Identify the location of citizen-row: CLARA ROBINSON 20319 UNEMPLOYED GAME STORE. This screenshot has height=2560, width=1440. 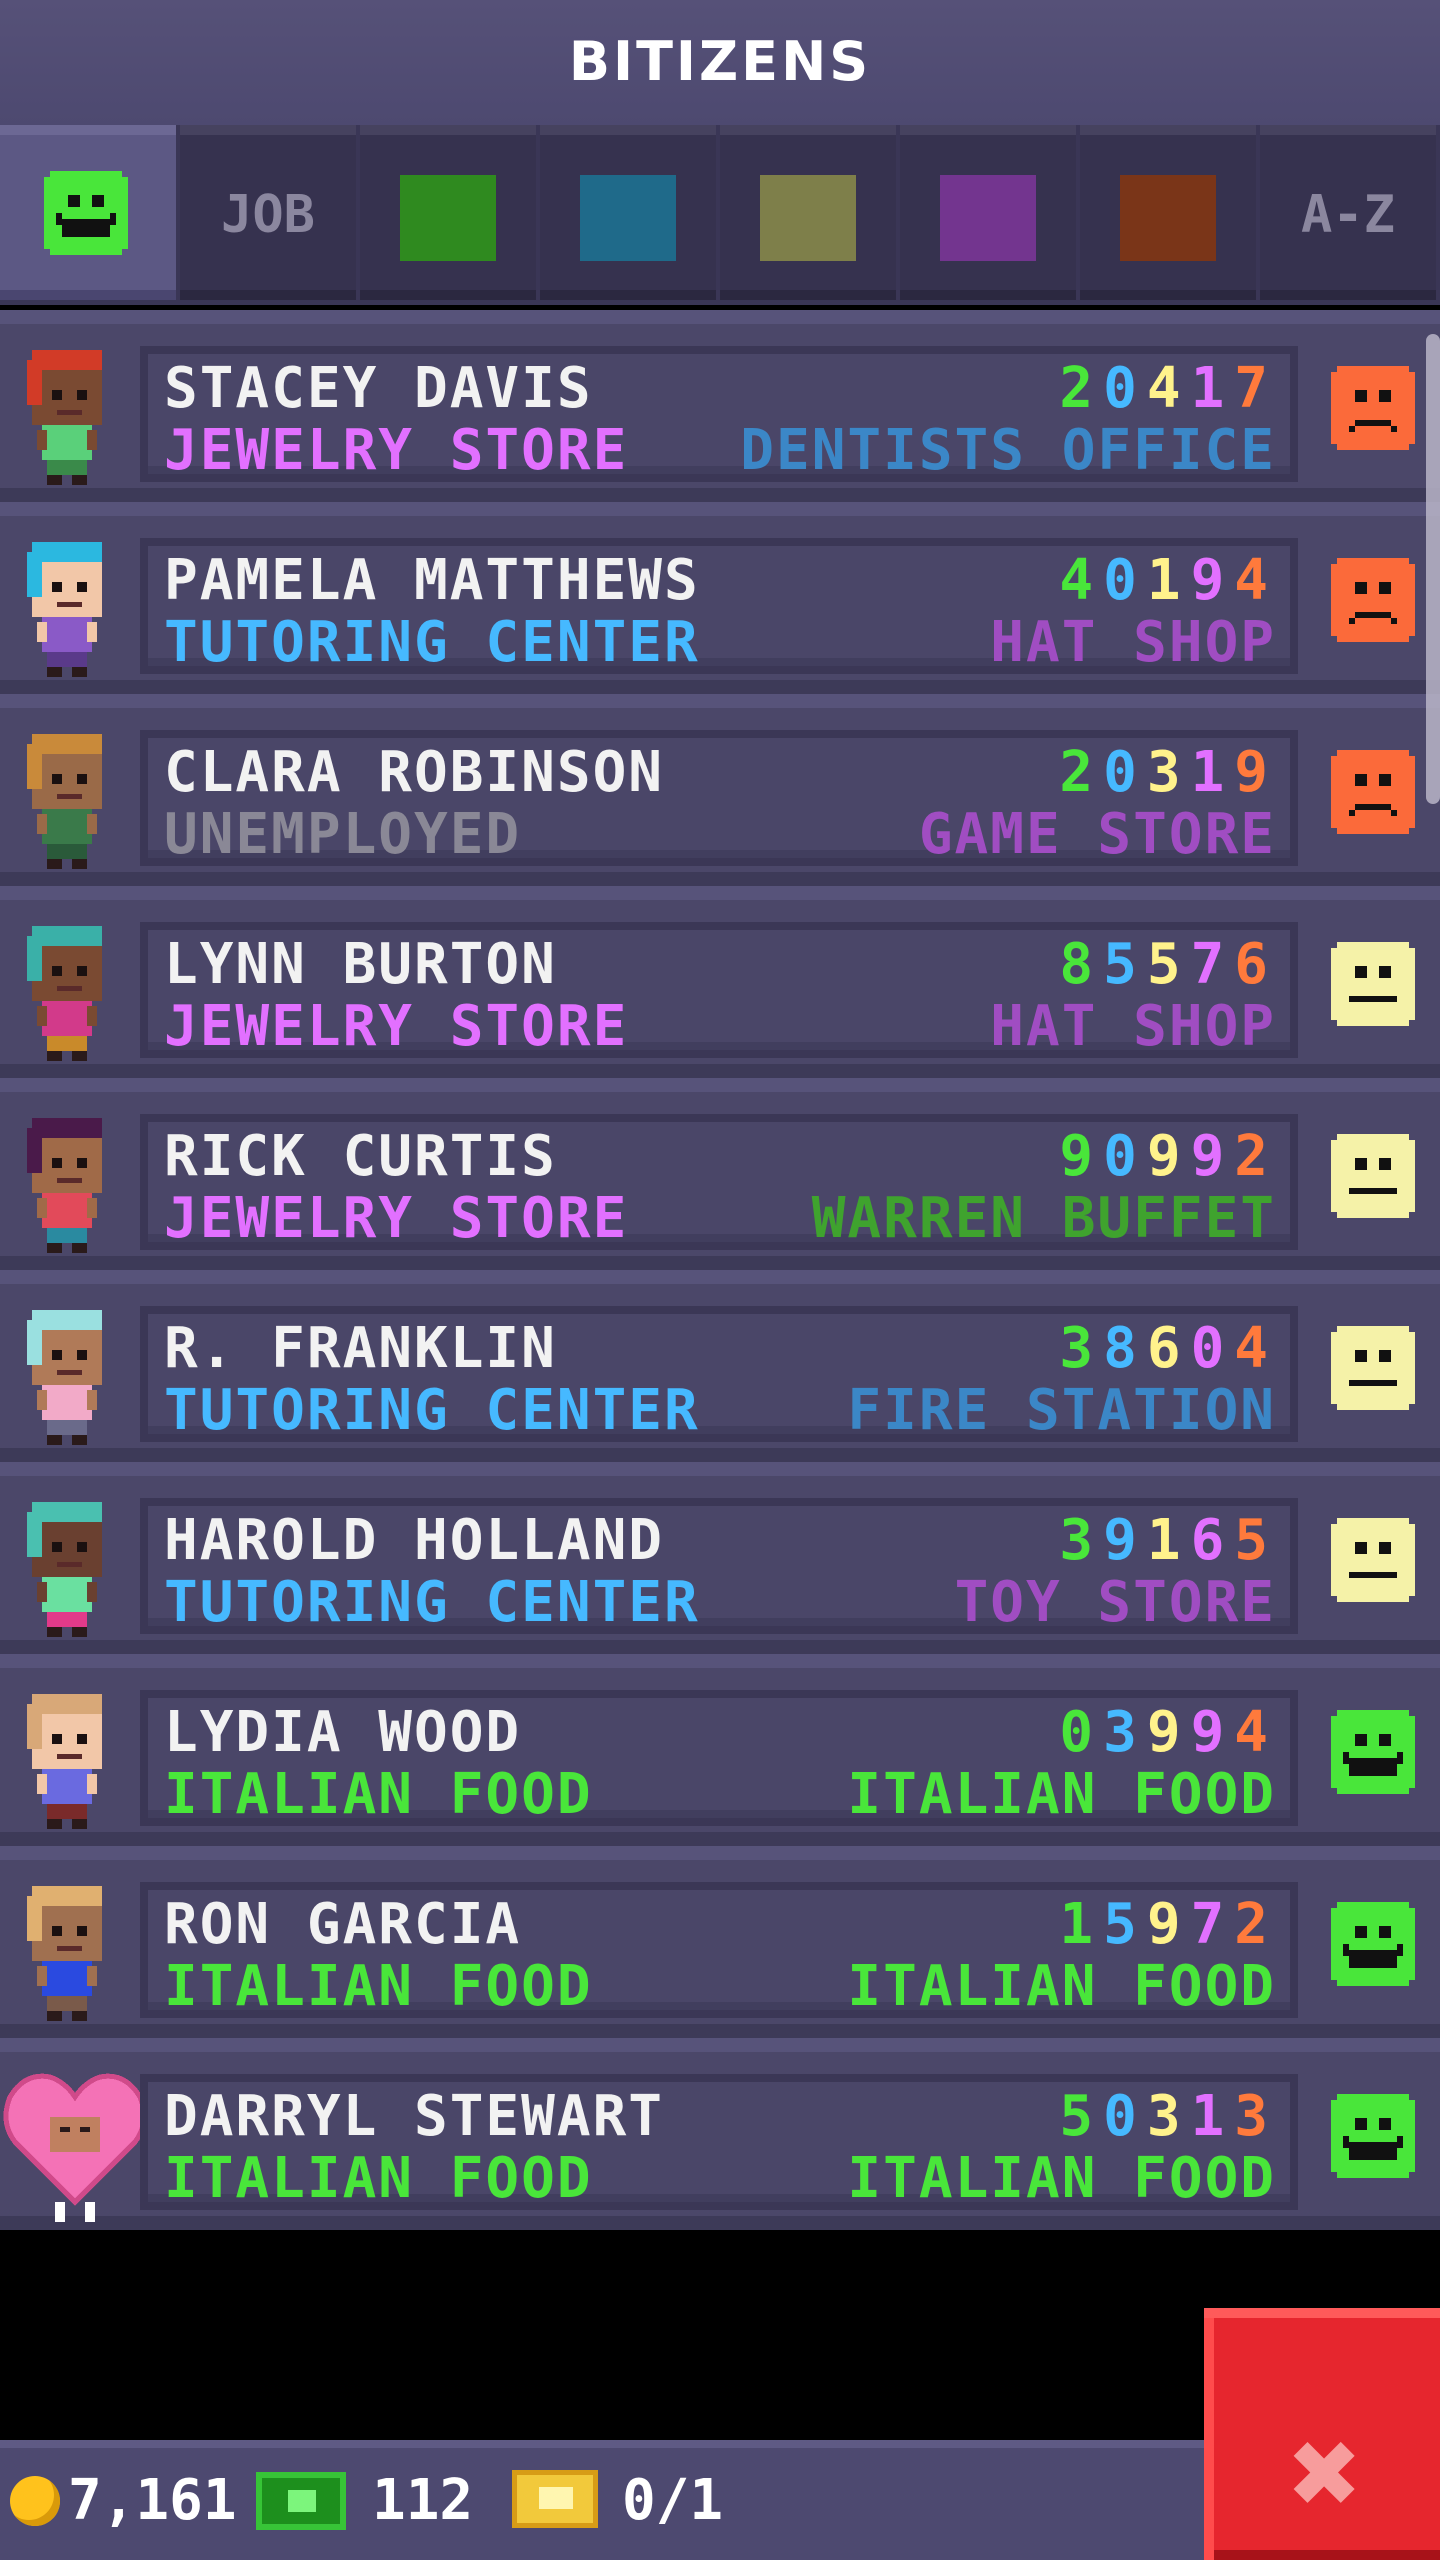
(720, 790).